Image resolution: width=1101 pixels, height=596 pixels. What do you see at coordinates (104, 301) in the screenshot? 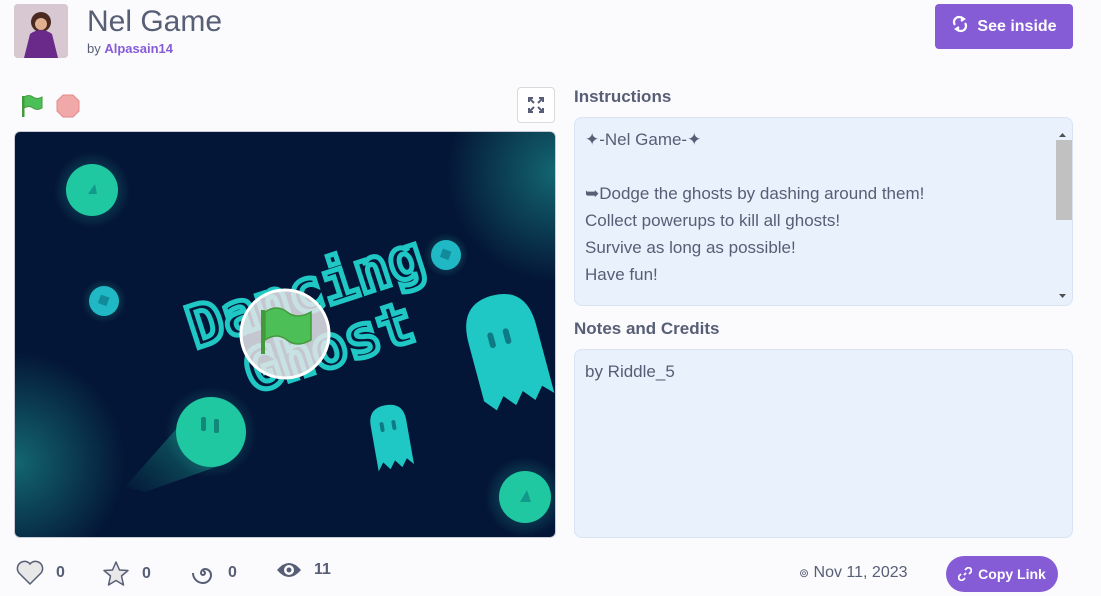
I see `orb-small-left` at bounding box center [104, 301].